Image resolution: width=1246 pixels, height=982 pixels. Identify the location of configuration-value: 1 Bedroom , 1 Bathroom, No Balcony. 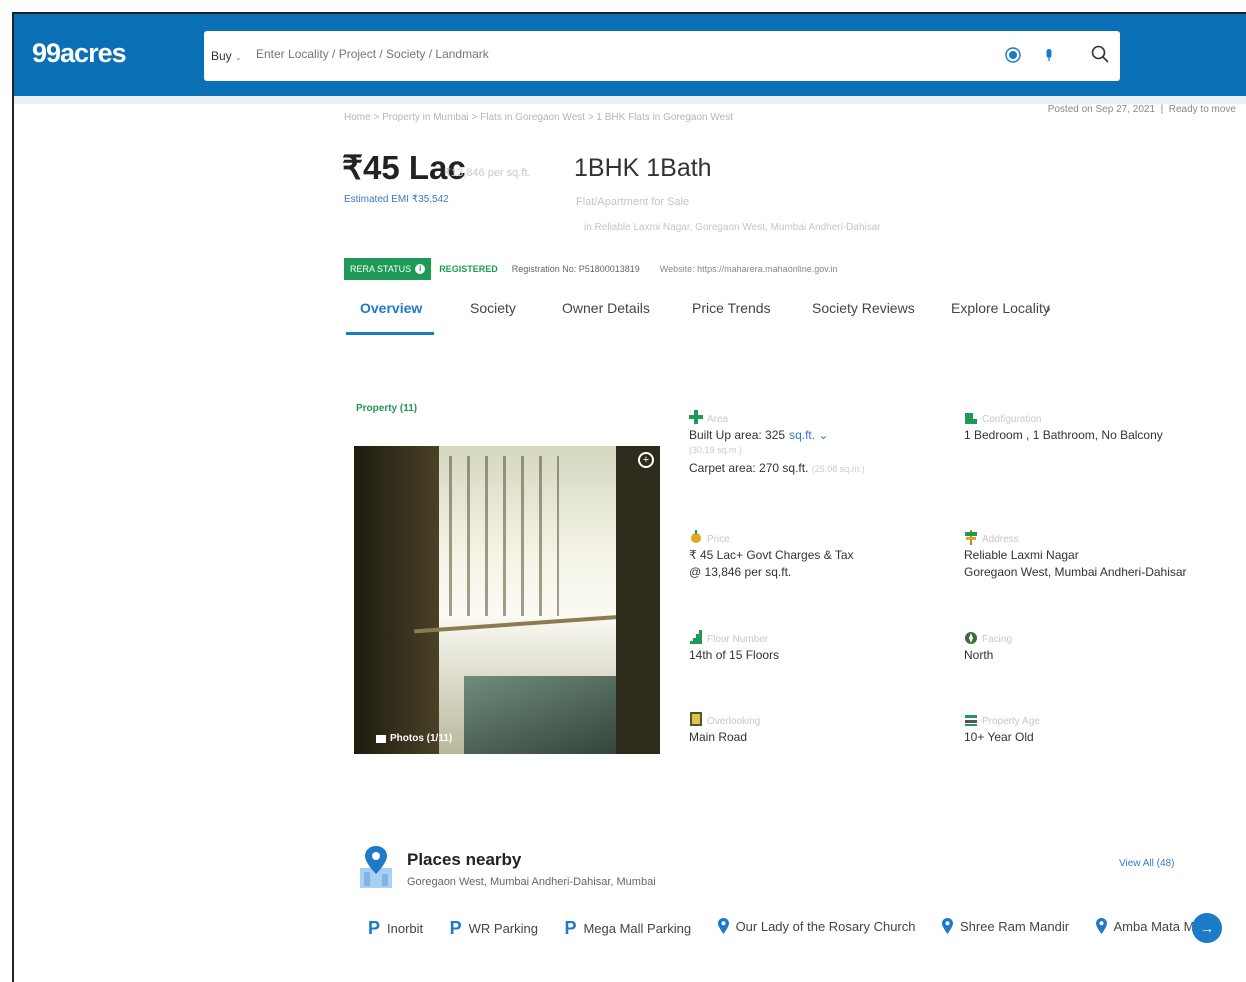
(1063, 435).